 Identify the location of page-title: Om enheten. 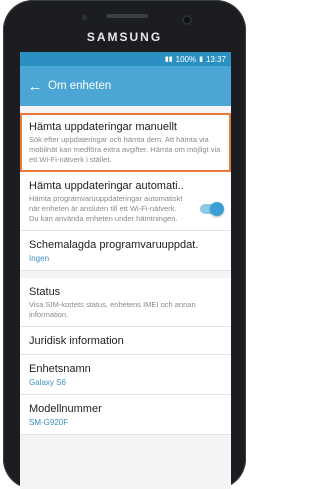
(80, 86).